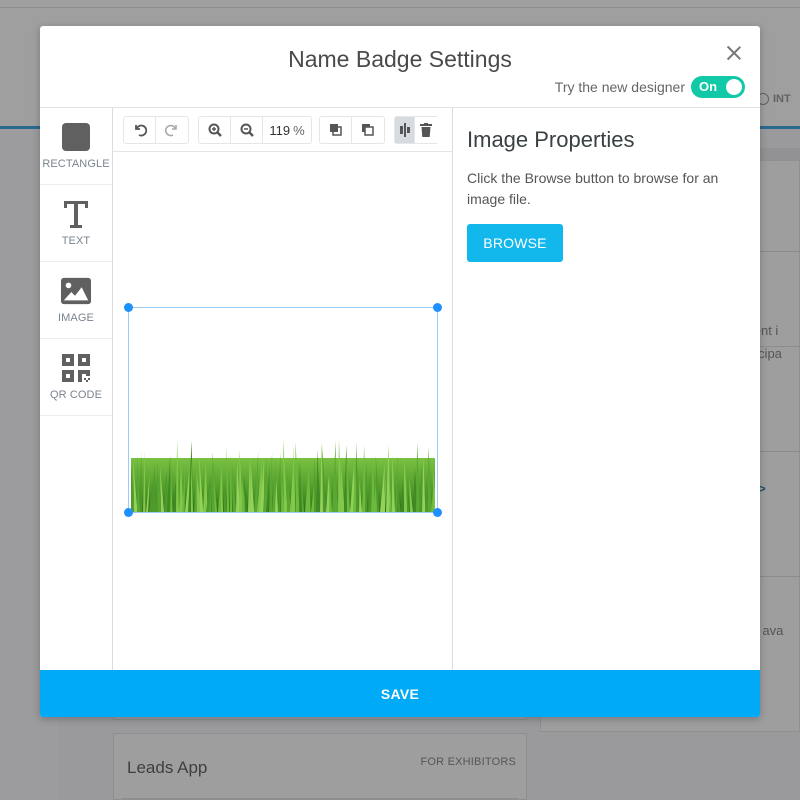 Image resolution: width=800 pixels, height=800 pixels. Describe the element at coordinates (128, 512) in the screenshot. I see `resize-handle-bottom-left` at that location.